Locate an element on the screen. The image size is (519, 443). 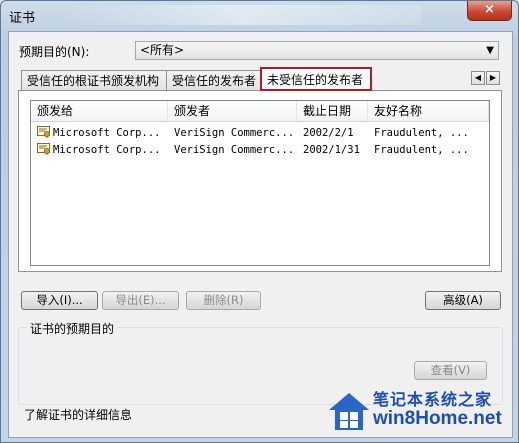
watermark-url: win8Home.net is located at coordinates (437, 418).